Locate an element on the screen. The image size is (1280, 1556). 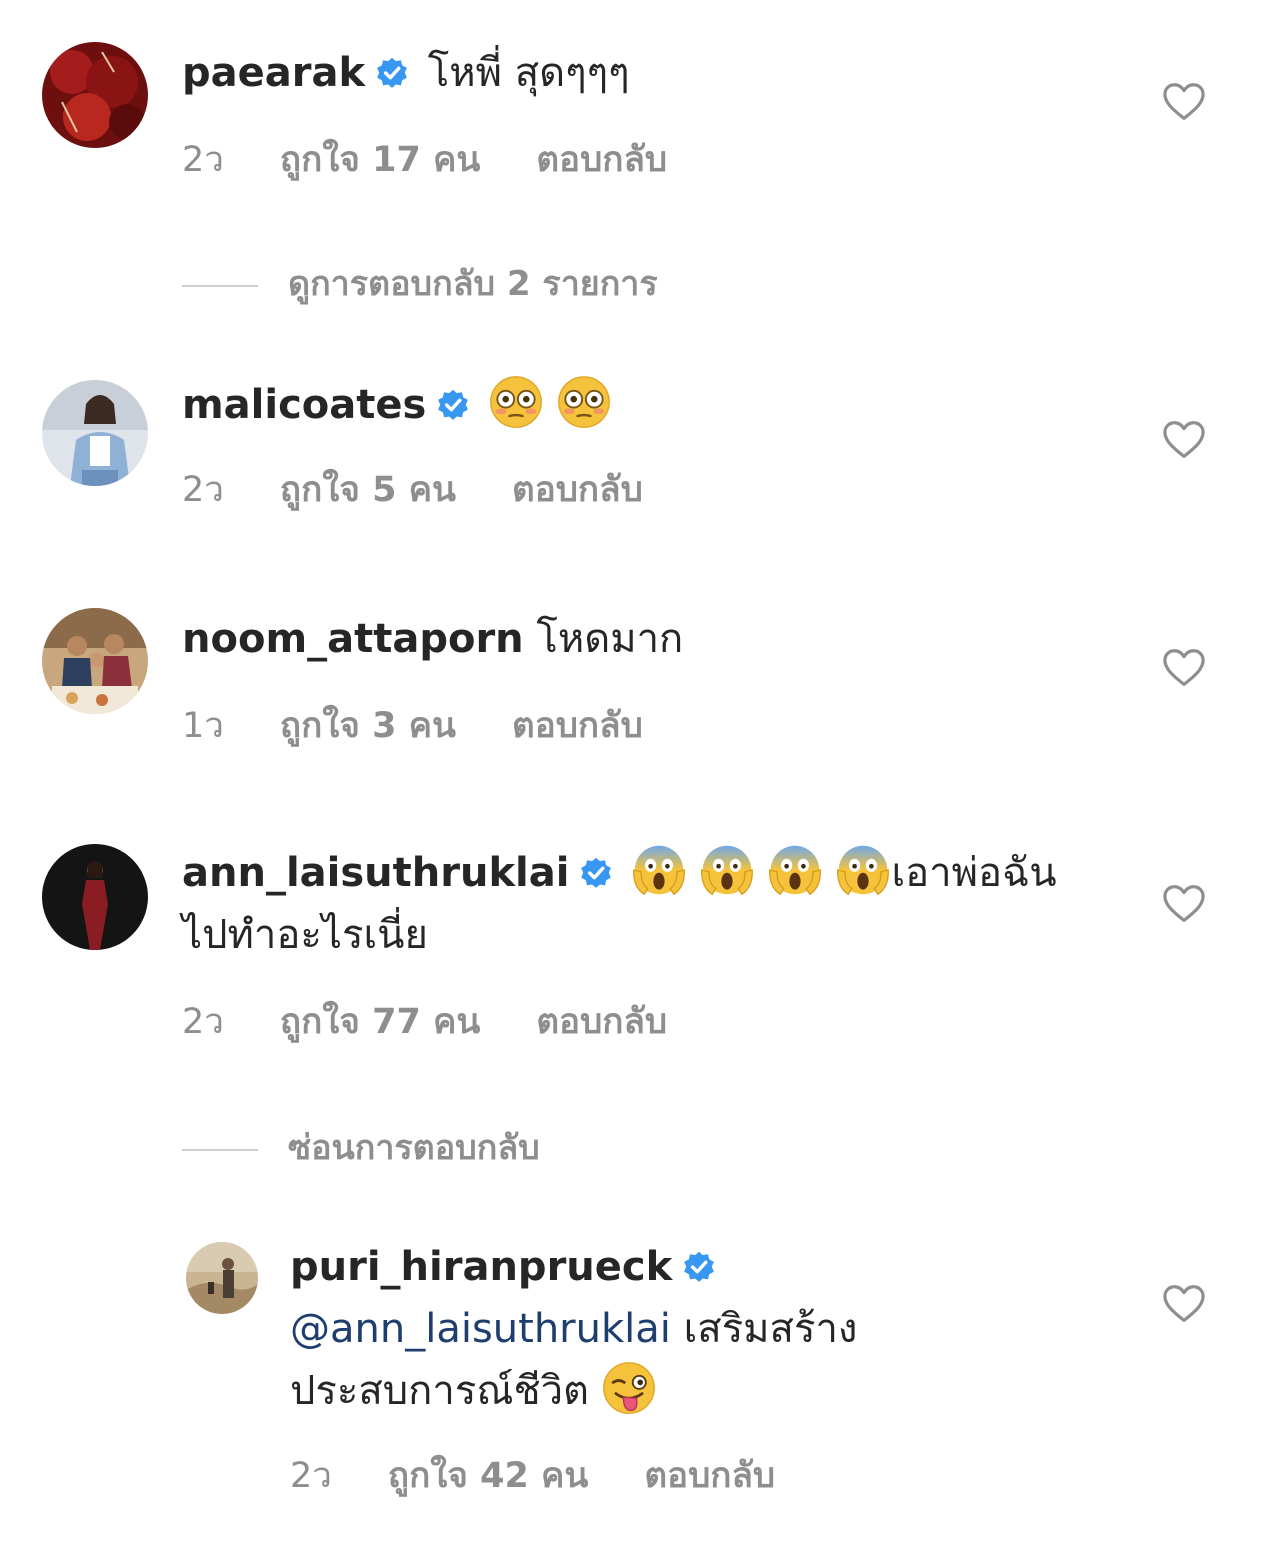
comment-meta: 2ว ถูกใจ 77 คน ตอบกลับ is located at coordinates (452, 1021).